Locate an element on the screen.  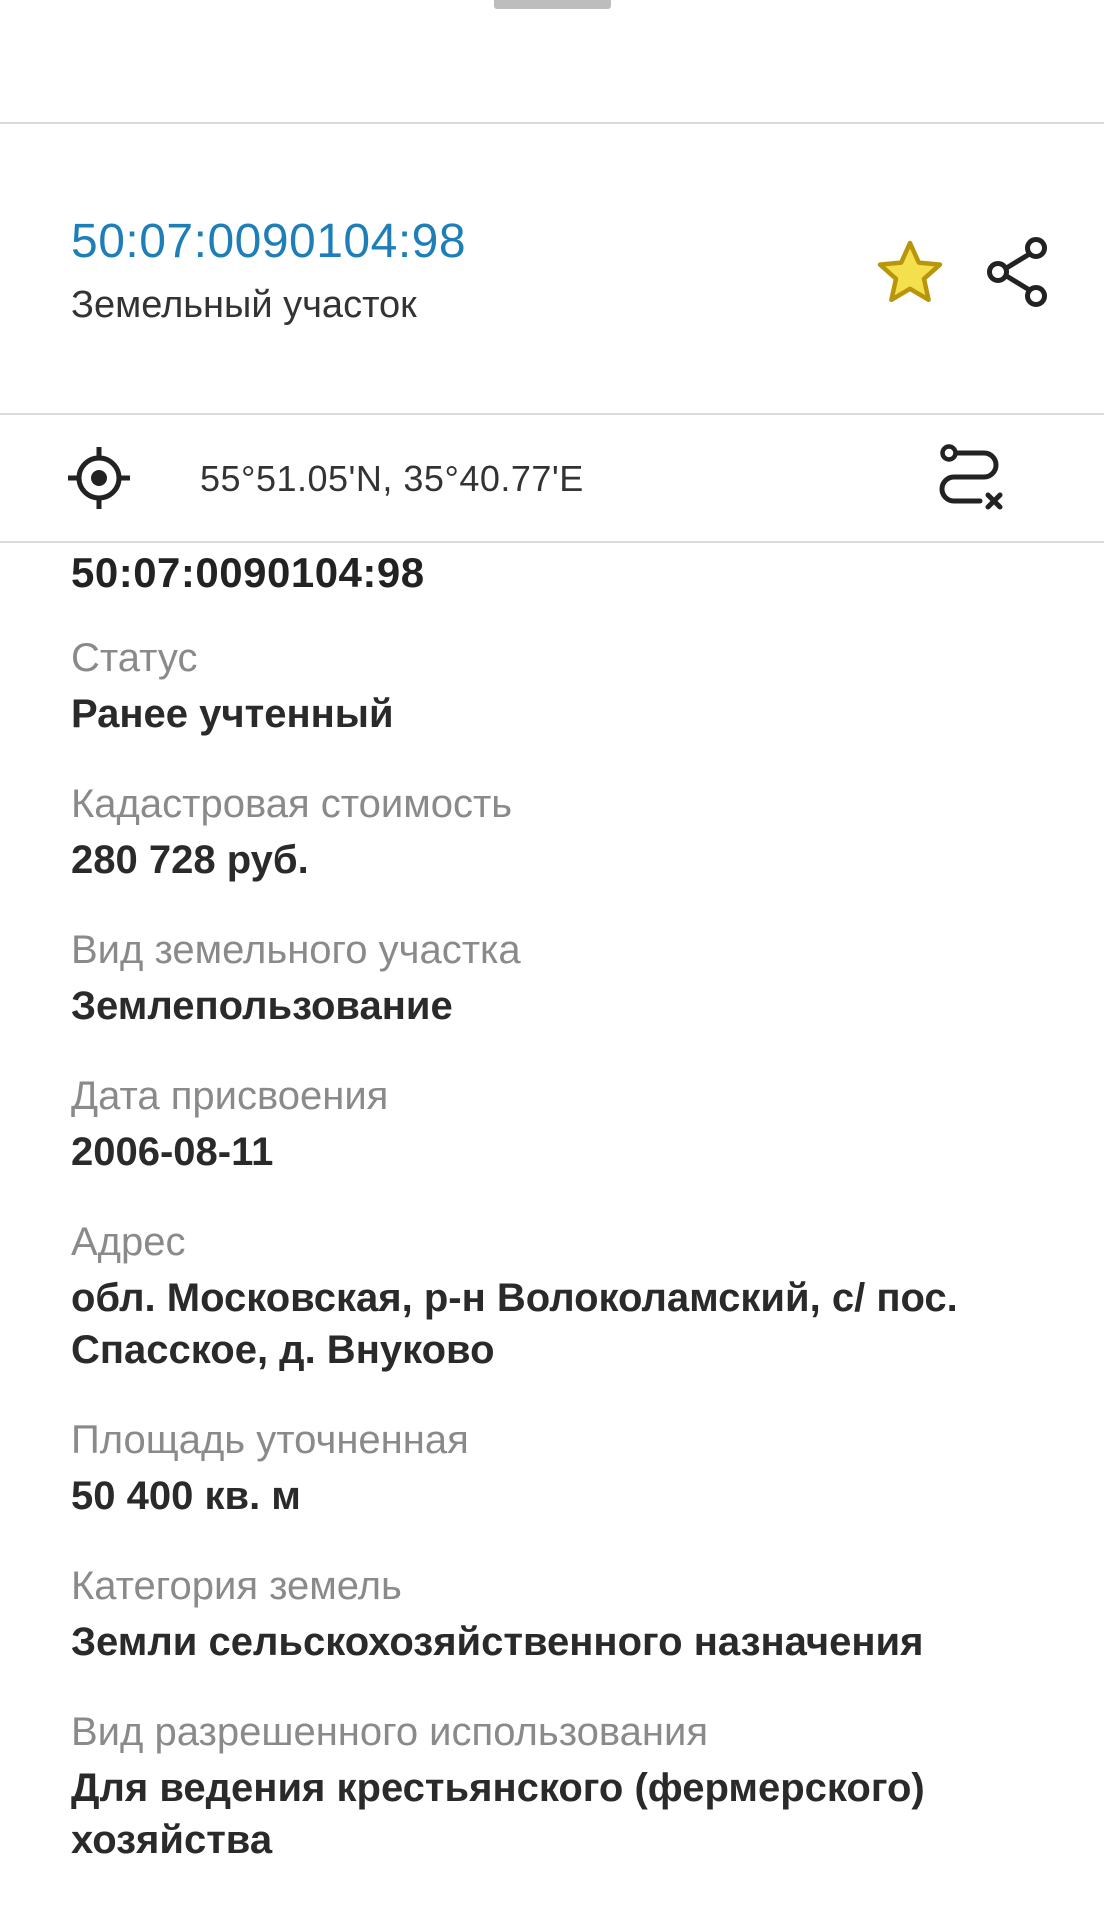
coordinates-bar: 55°51.05'N, 35°40.77'E is located at coordinates (552, 478).